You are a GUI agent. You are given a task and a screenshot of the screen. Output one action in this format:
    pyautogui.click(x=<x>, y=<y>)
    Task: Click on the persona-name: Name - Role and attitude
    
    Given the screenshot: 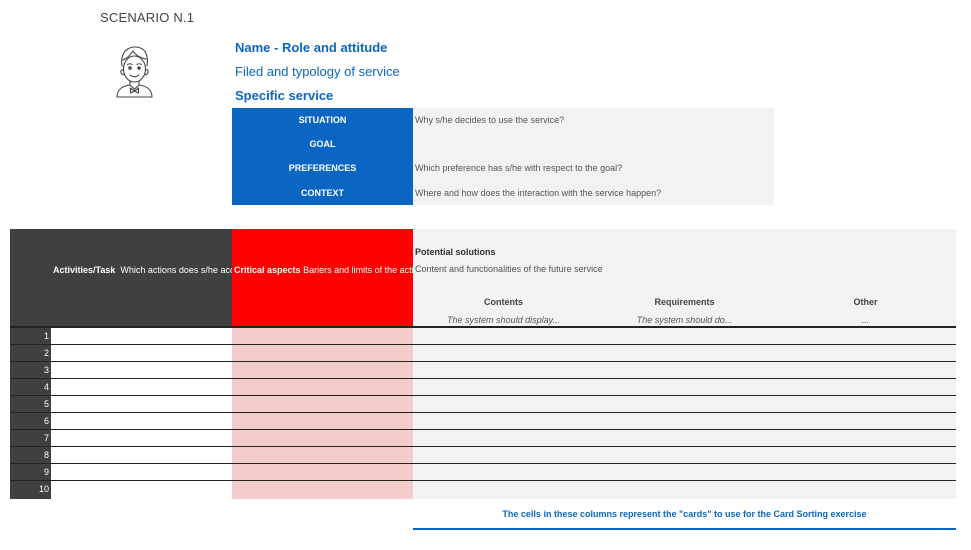 What is the action you would take?
    pyautogui.click(x=311, y=47)
    